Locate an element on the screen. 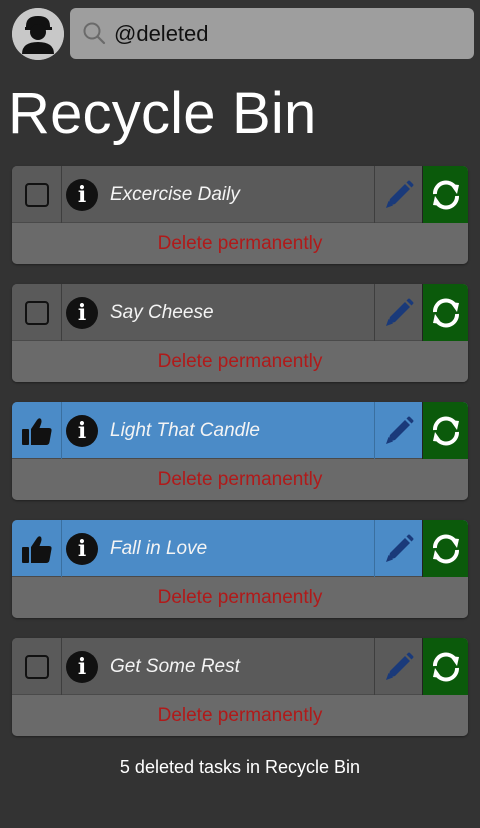  search-input is located at coordinates (289, 33).